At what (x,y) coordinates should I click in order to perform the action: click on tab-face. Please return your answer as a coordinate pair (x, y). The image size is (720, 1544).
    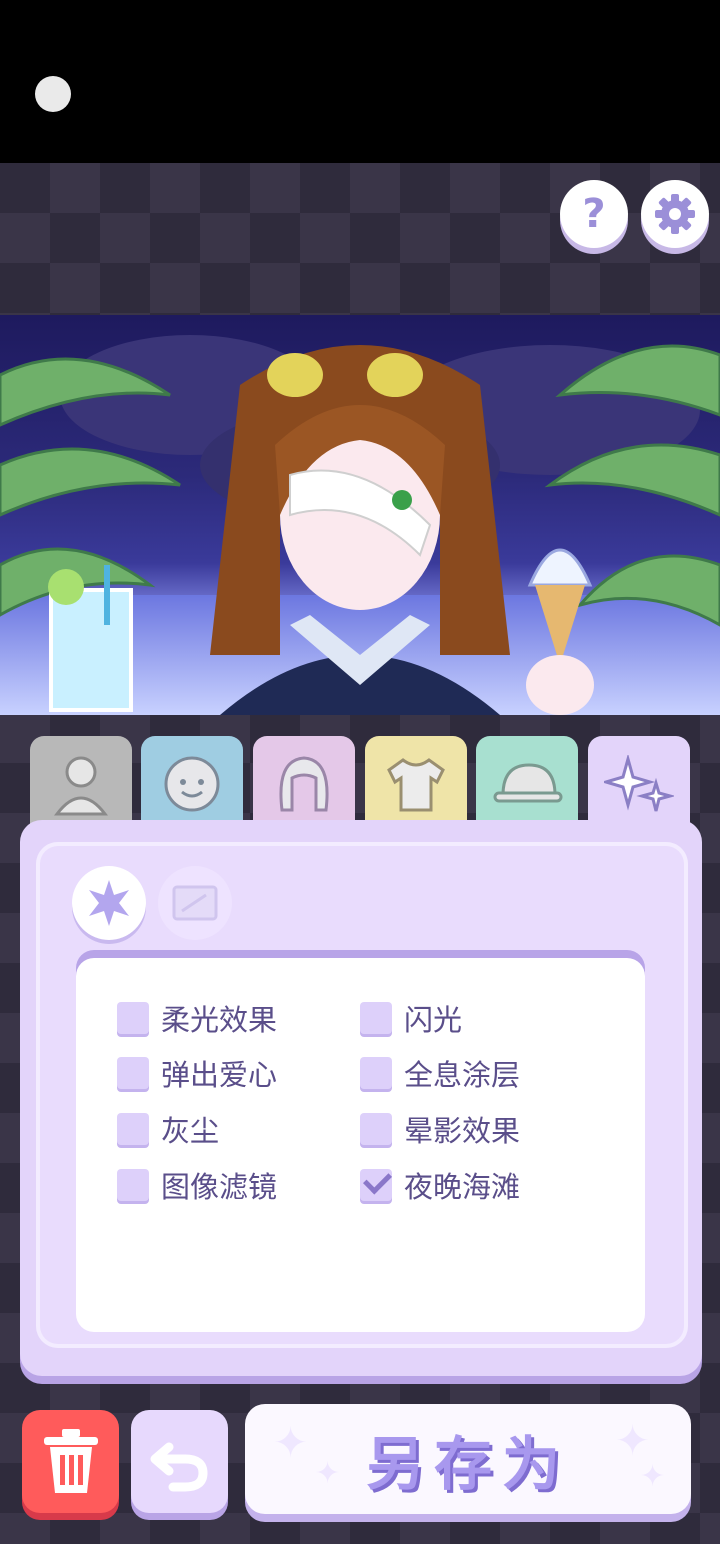
    Looking at the image, I should click on (192, 784).